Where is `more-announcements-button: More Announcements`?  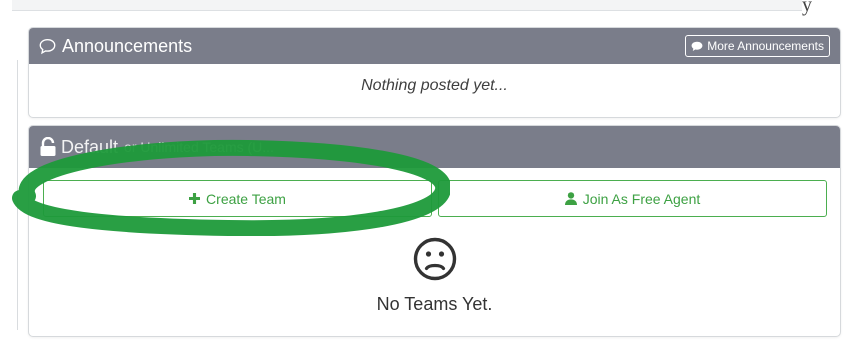 more-announcements-button: More Announcements is located at coordinates (757, 46).